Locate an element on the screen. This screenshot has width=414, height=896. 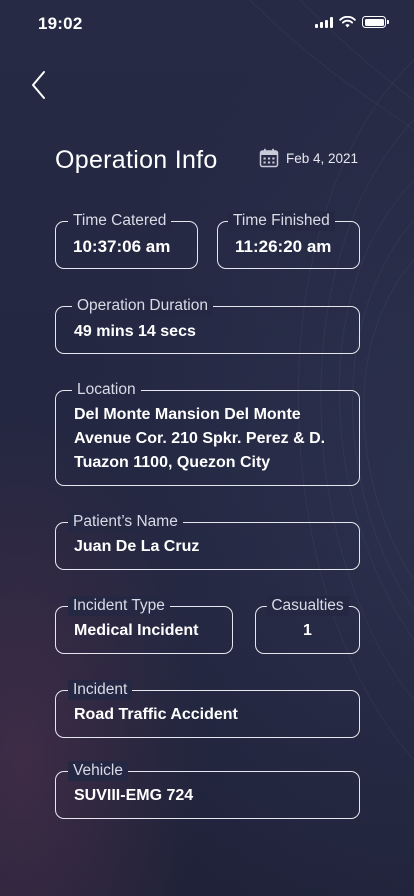
time-finished-label: Time Finished is located at coordinates (281, 221).